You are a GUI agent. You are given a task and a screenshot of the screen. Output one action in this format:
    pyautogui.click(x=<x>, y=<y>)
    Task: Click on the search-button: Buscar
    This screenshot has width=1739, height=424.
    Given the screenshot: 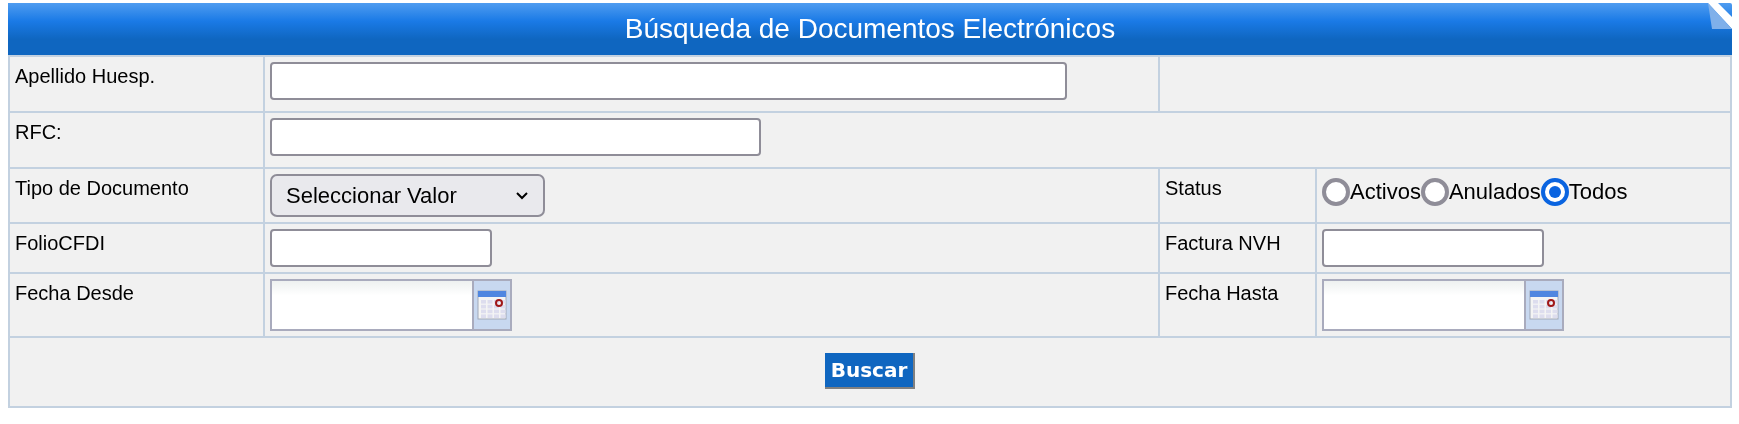 What is the action you would take?
    pyautogui.click(x=870, y=371)
    